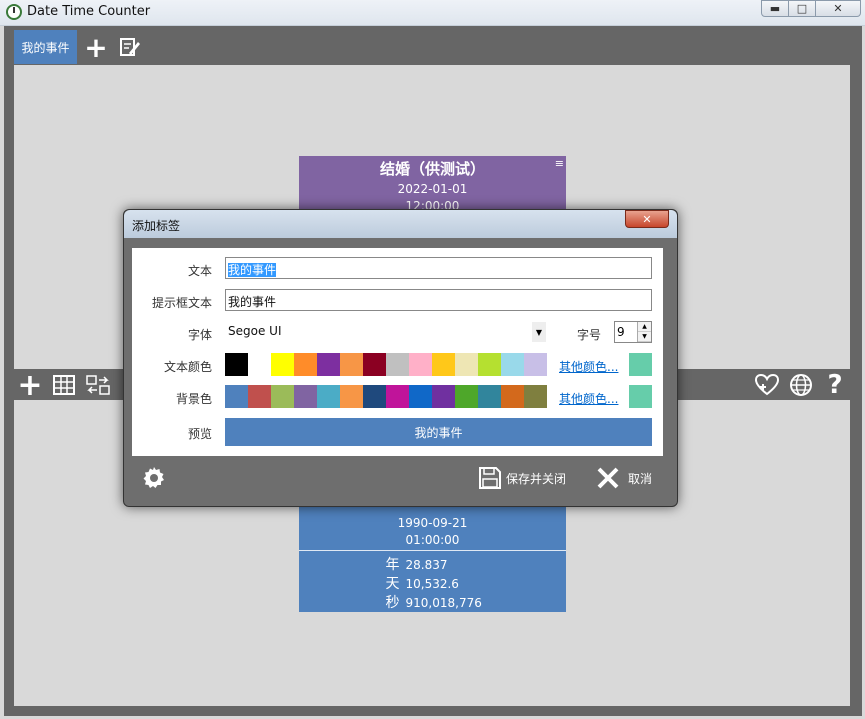 This screenshot has height=719, width=865. I want to click on preview-box: 我的事件, so click(438, 432).